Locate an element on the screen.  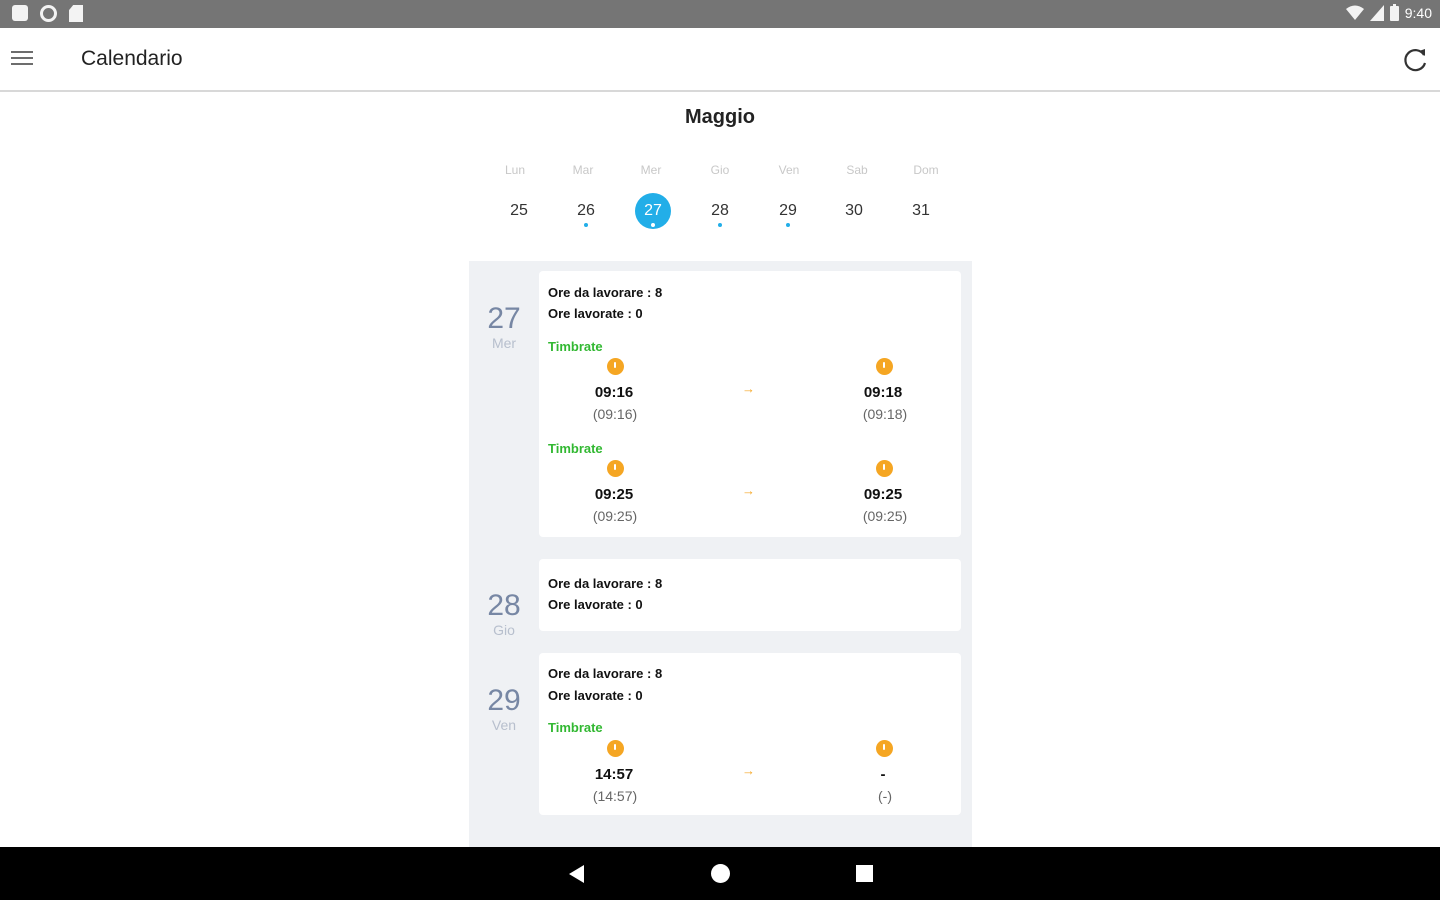
stamp-in-time: 09:25 is located at coordinates (614, 494).